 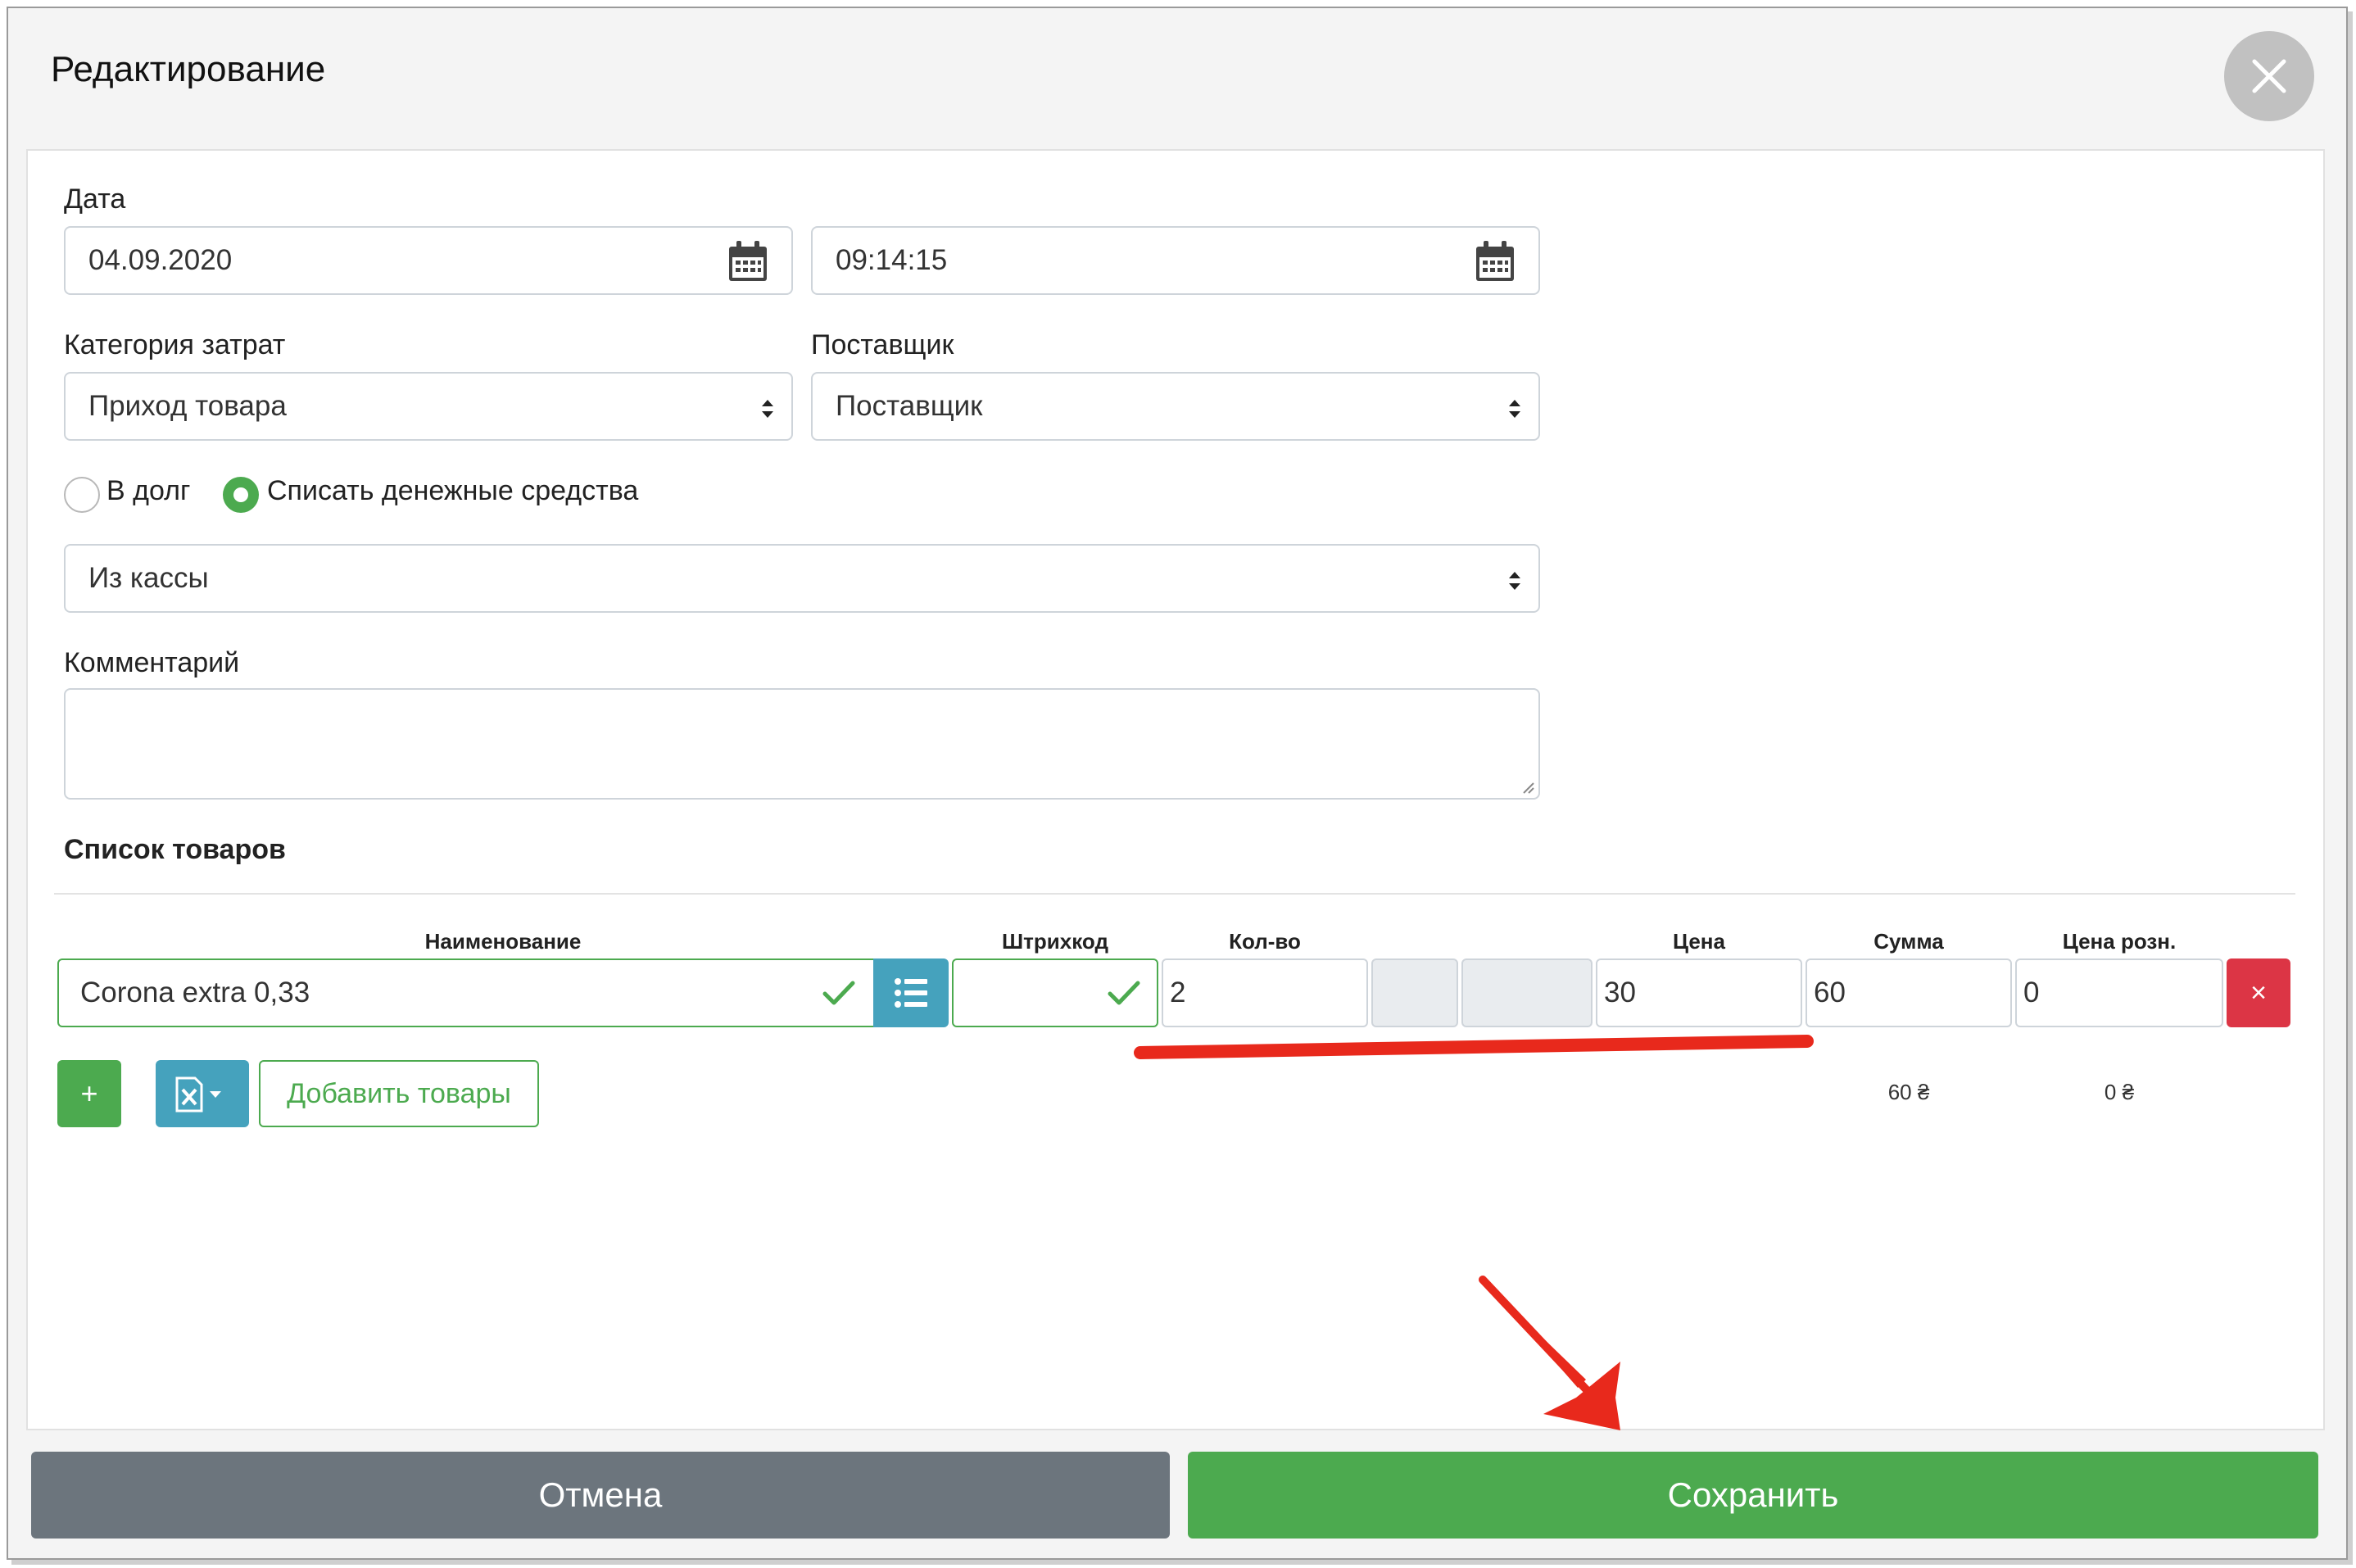 I want to click on excel-file-icon, so click(x=198, y=1094).